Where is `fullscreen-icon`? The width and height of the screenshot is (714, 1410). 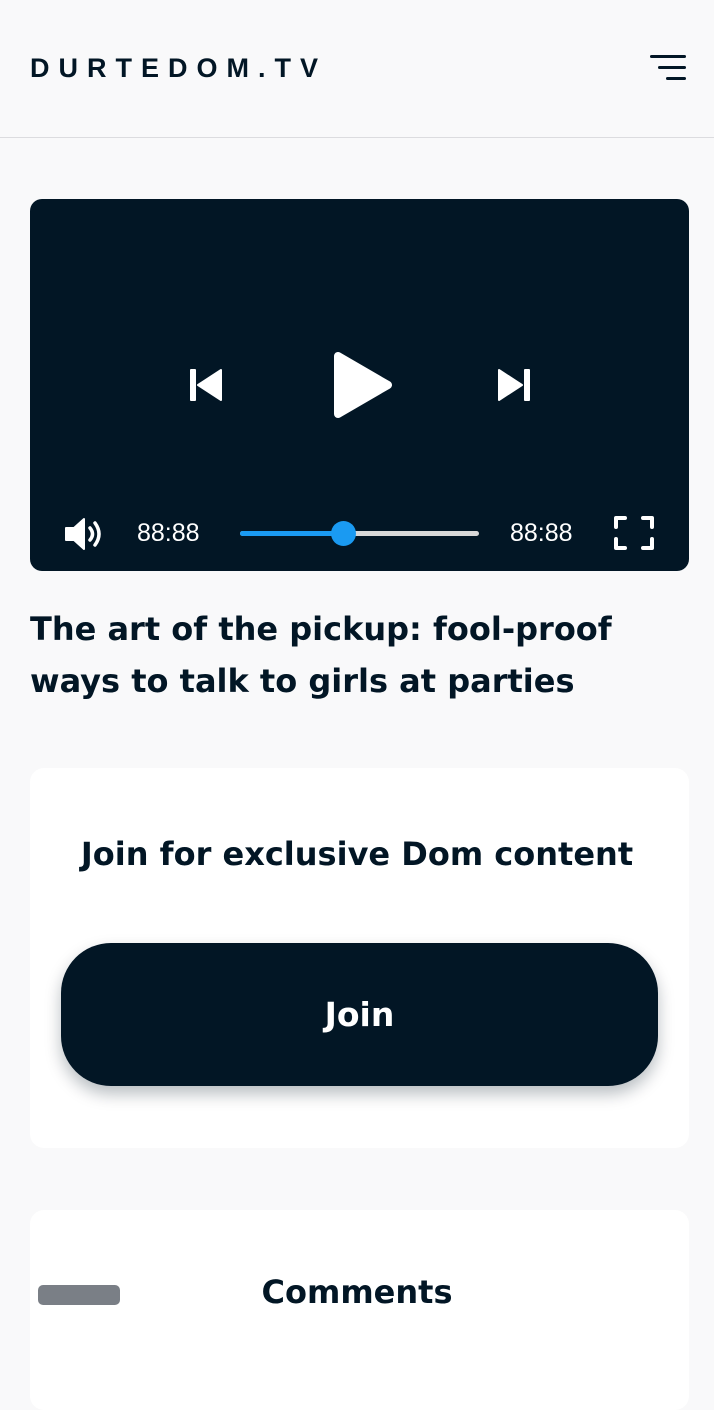
fullscreen-icon is located at coordinates (634, 533).